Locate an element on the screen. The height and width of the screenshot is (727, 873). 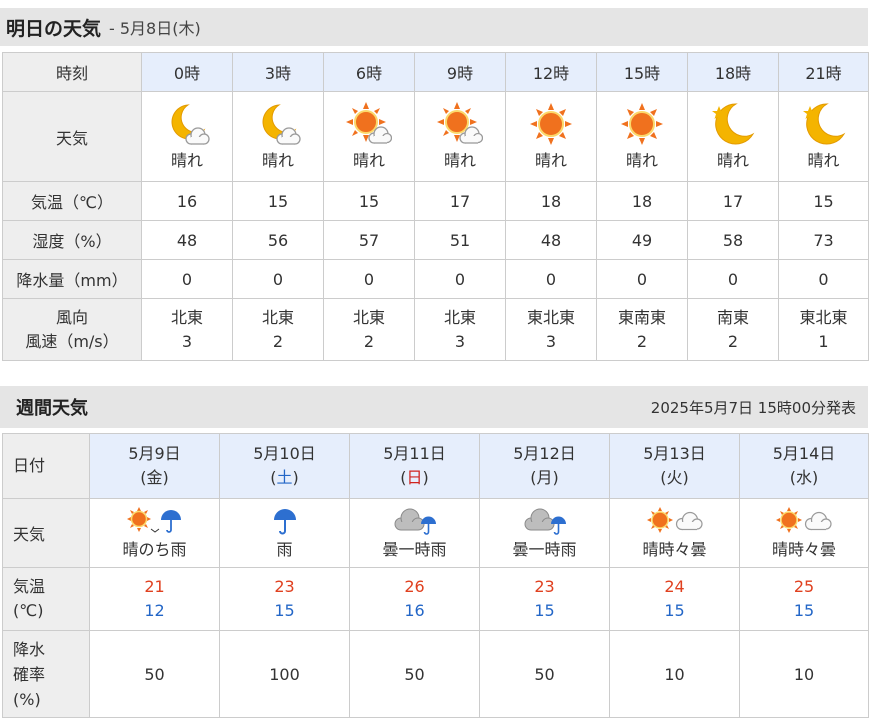
high-temp: 23 is located at coordinates (284, 586).